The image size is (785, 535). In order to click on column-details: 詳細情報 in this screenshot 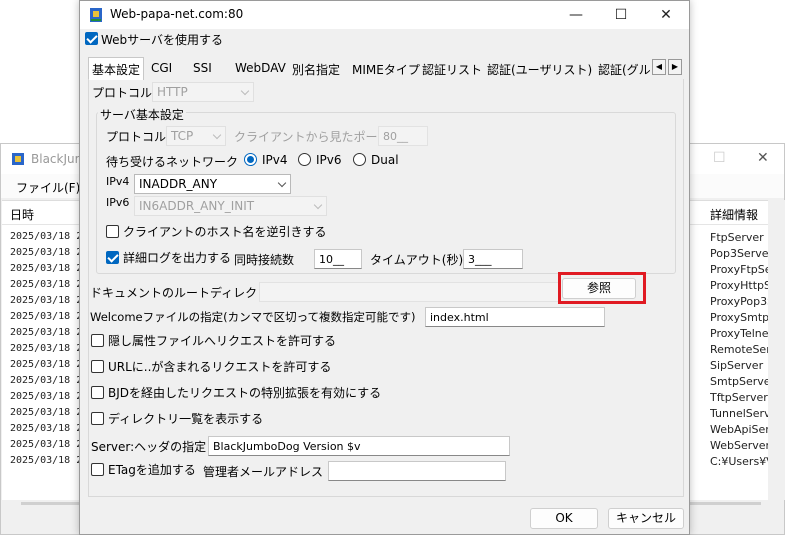, I will do `click(734, 214)`.